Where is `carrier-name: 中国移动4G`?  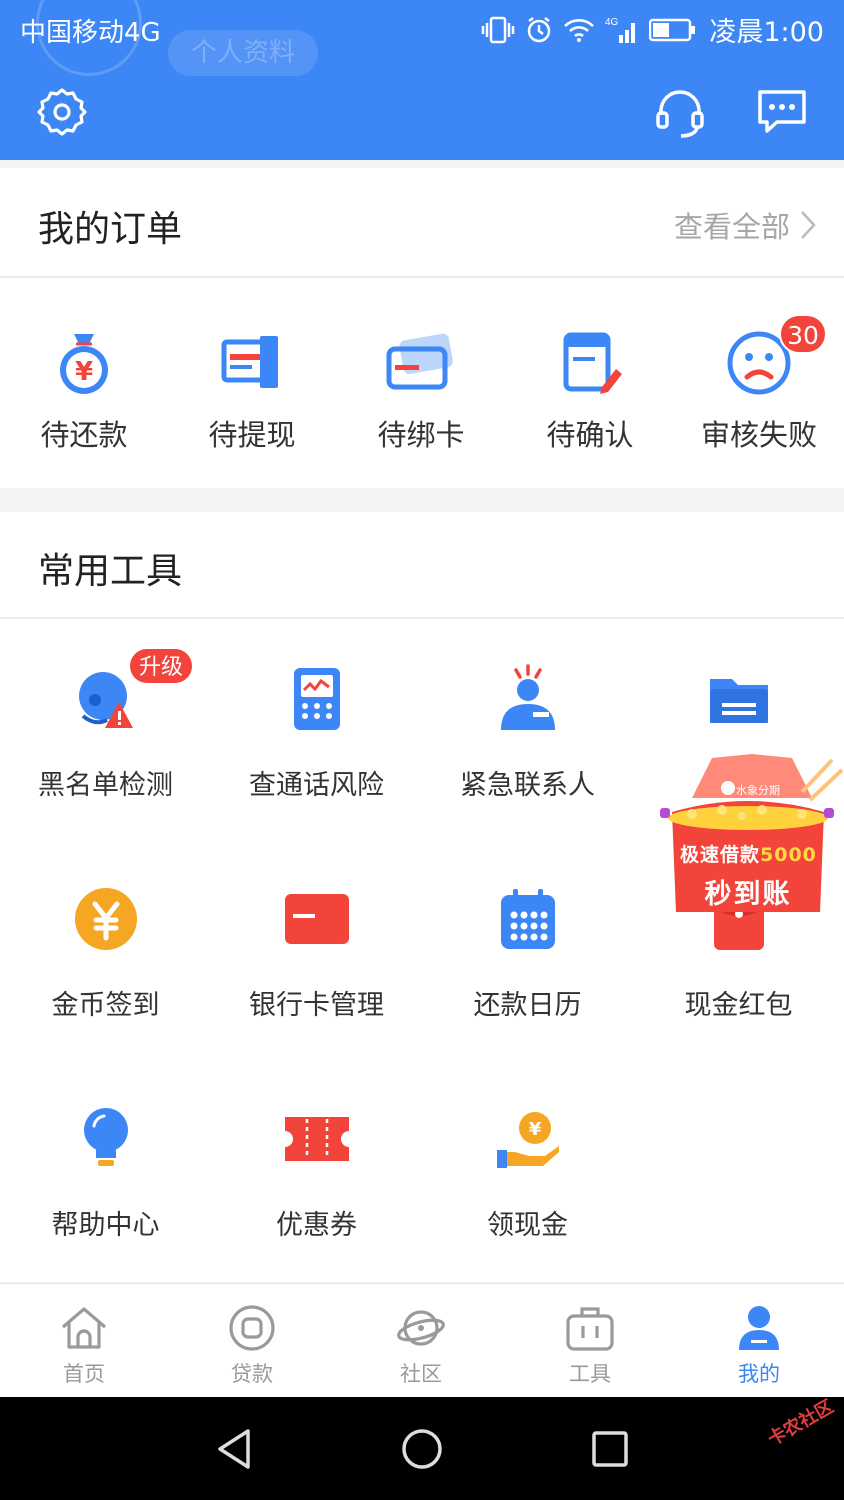 carrier-name: 中国移动4G is located at coordinates (90, 33).